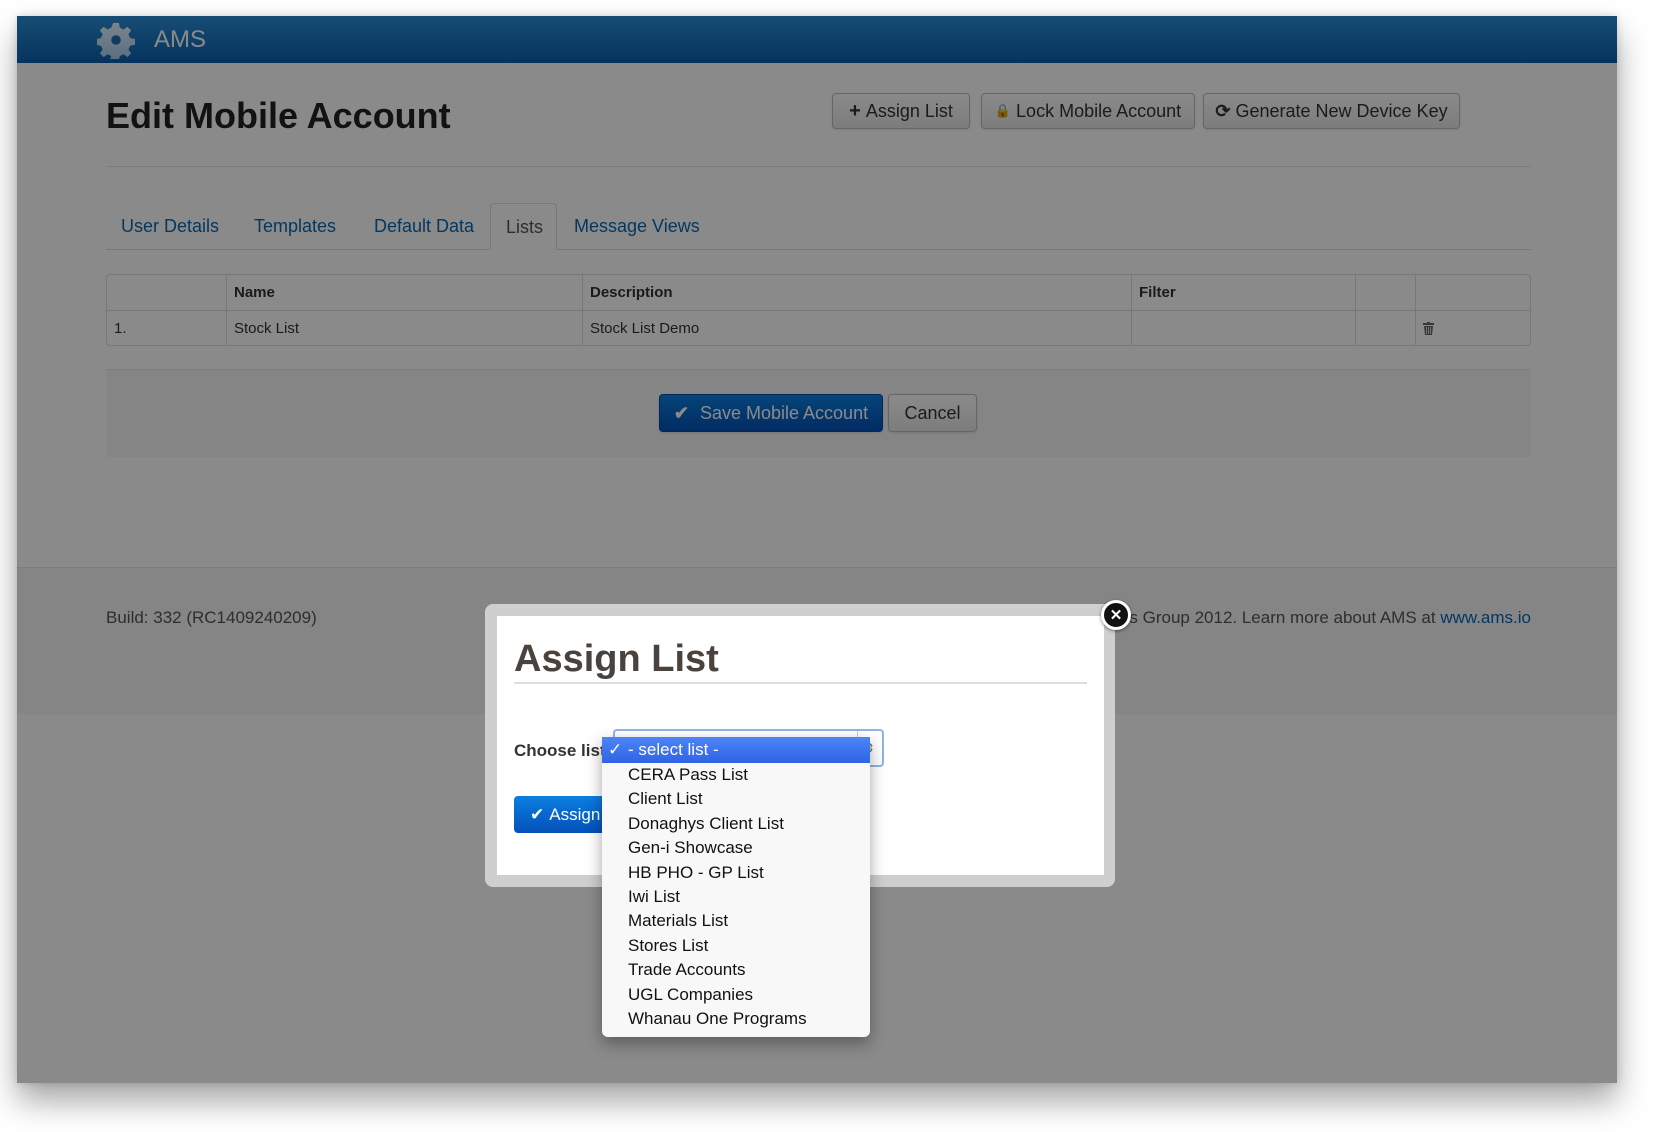 The height and width of the screenshot is (1132, 1665). Describe the element at coordinates (673, 749) in the screenshot. I see `option-label: - select list -` at that location.